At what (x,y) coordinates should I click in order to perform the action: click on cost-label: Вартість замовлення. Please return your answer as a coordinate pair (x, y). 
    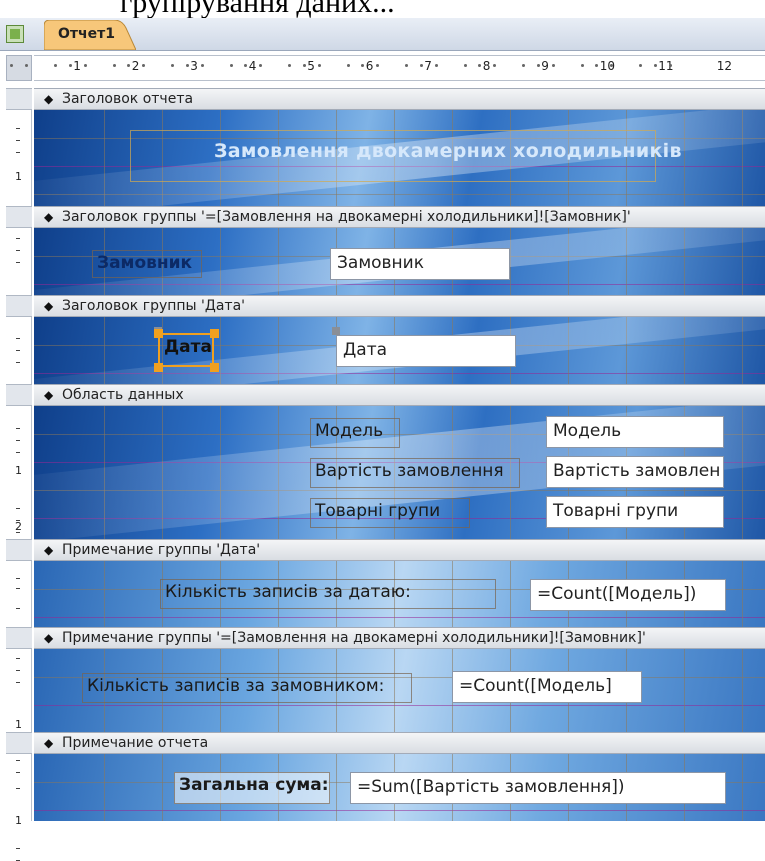
    Looking at the image, I should click on (415, 473).